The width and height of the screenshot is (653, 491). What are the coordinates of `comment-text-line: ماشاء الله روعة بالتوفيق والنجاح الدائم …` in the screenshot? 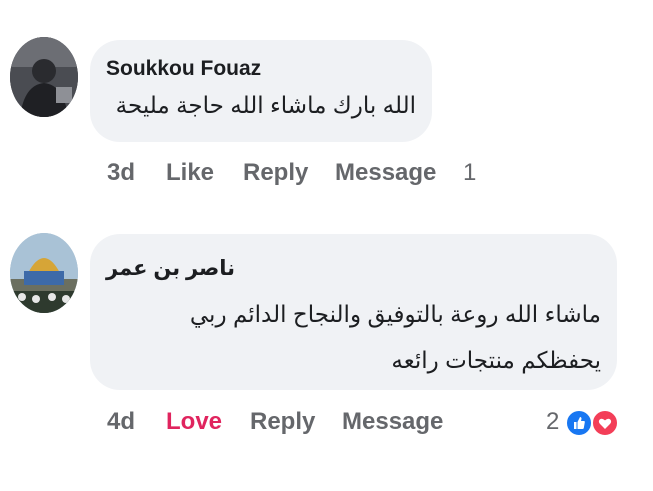 It's located at (395, 314).